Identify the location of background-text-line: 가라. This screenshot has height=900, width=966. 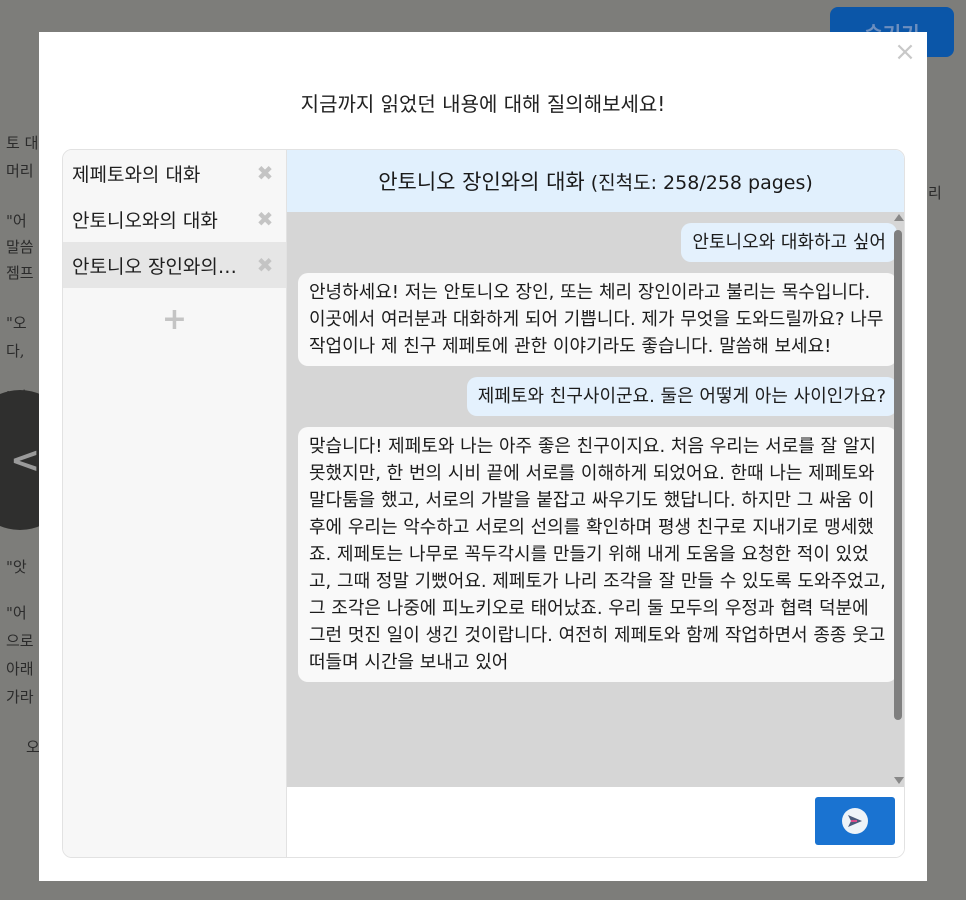
(20, 697).